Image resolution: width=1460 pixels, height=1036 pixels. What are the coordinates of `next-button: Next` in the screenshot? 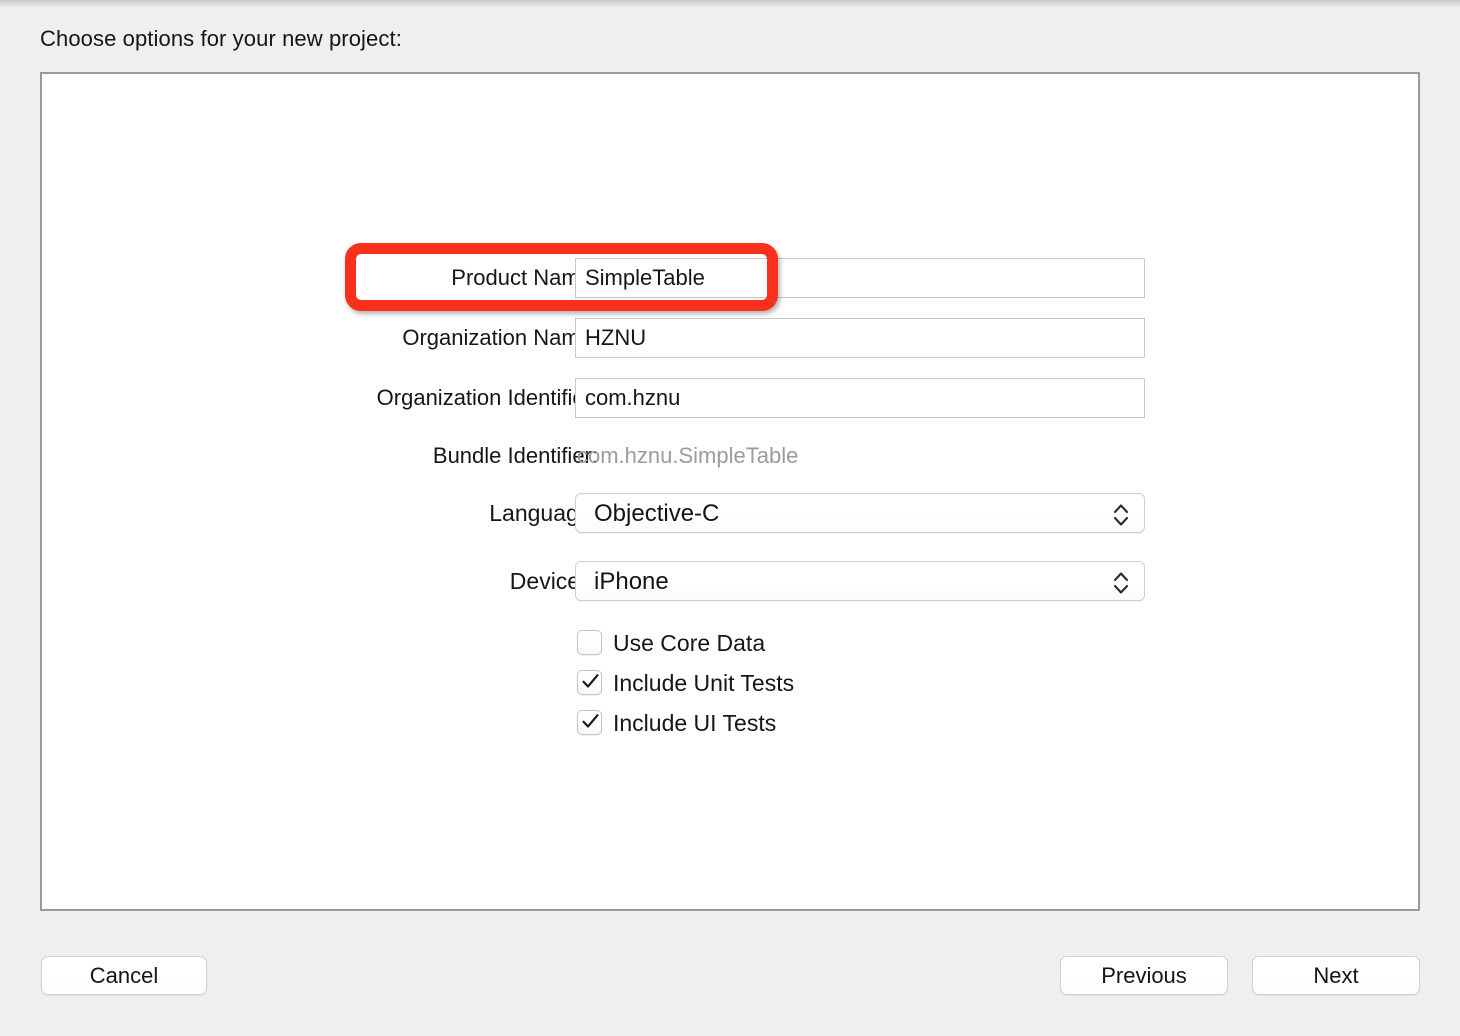 It's located at (1336, 975).